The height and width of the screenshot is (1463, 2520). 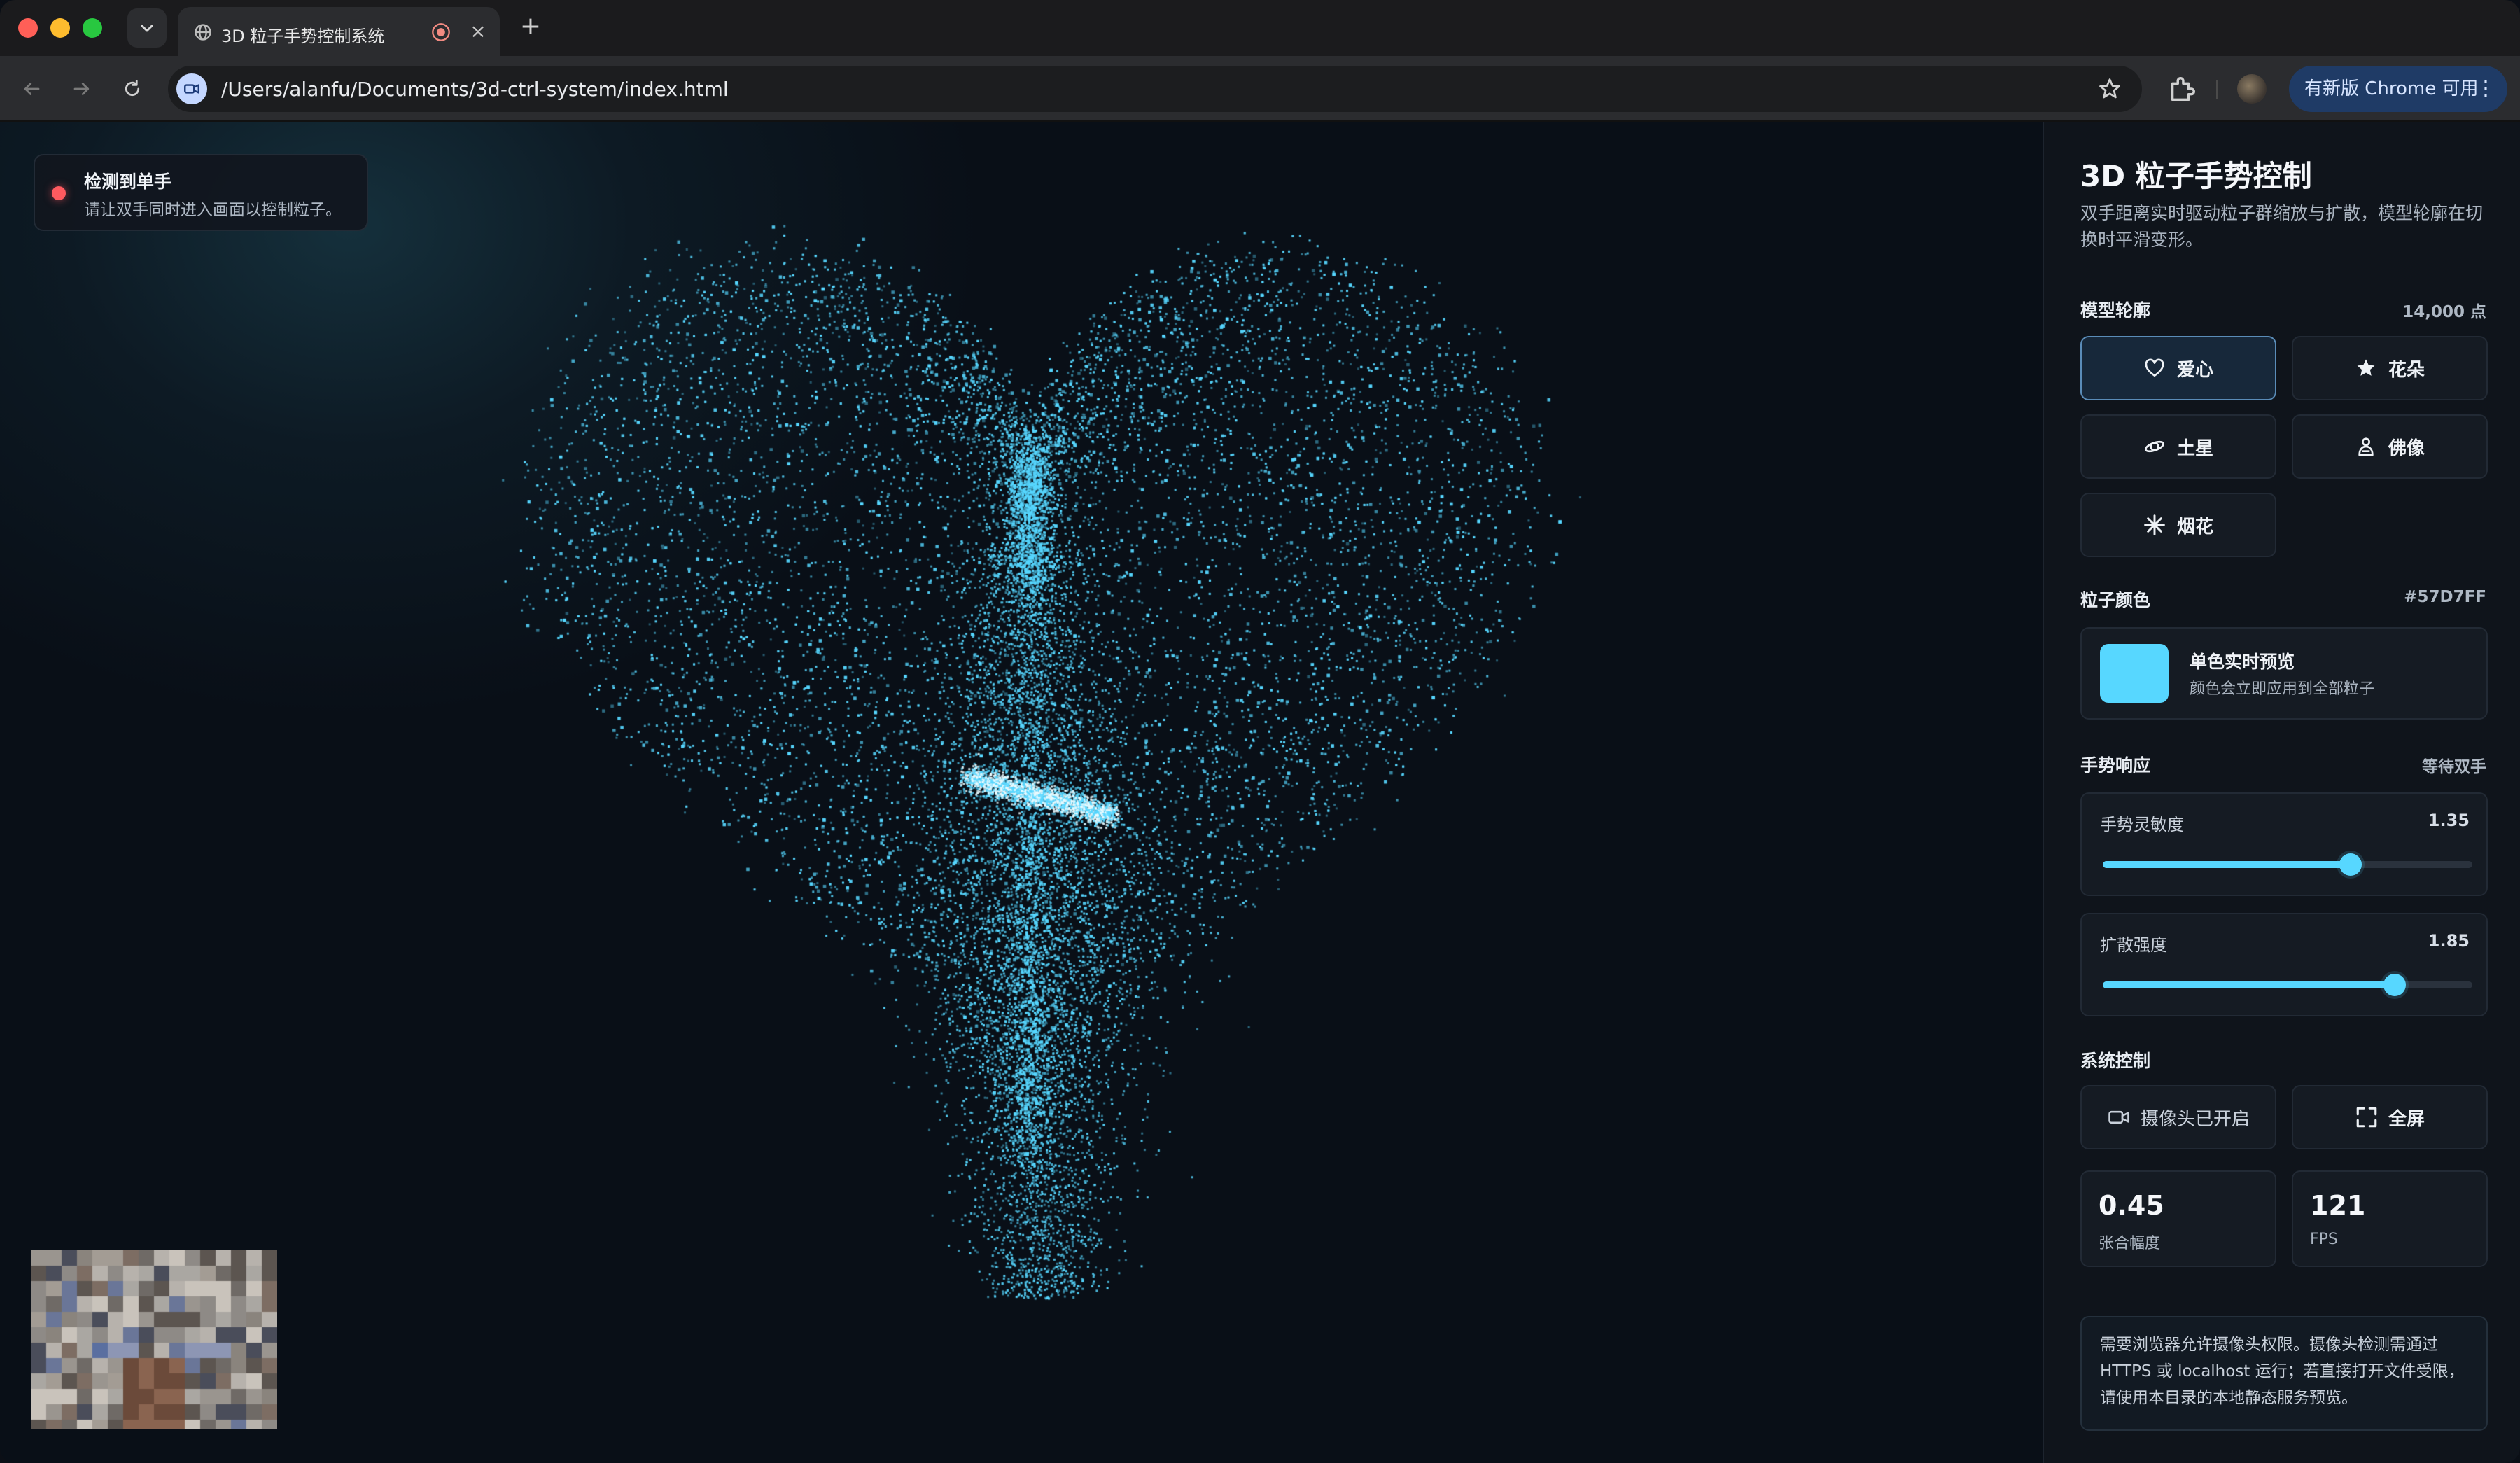 What do you see at coordinates (2154, 525) in the screenshot?
I see `firework-icon` at bounding box center [2154, 525].